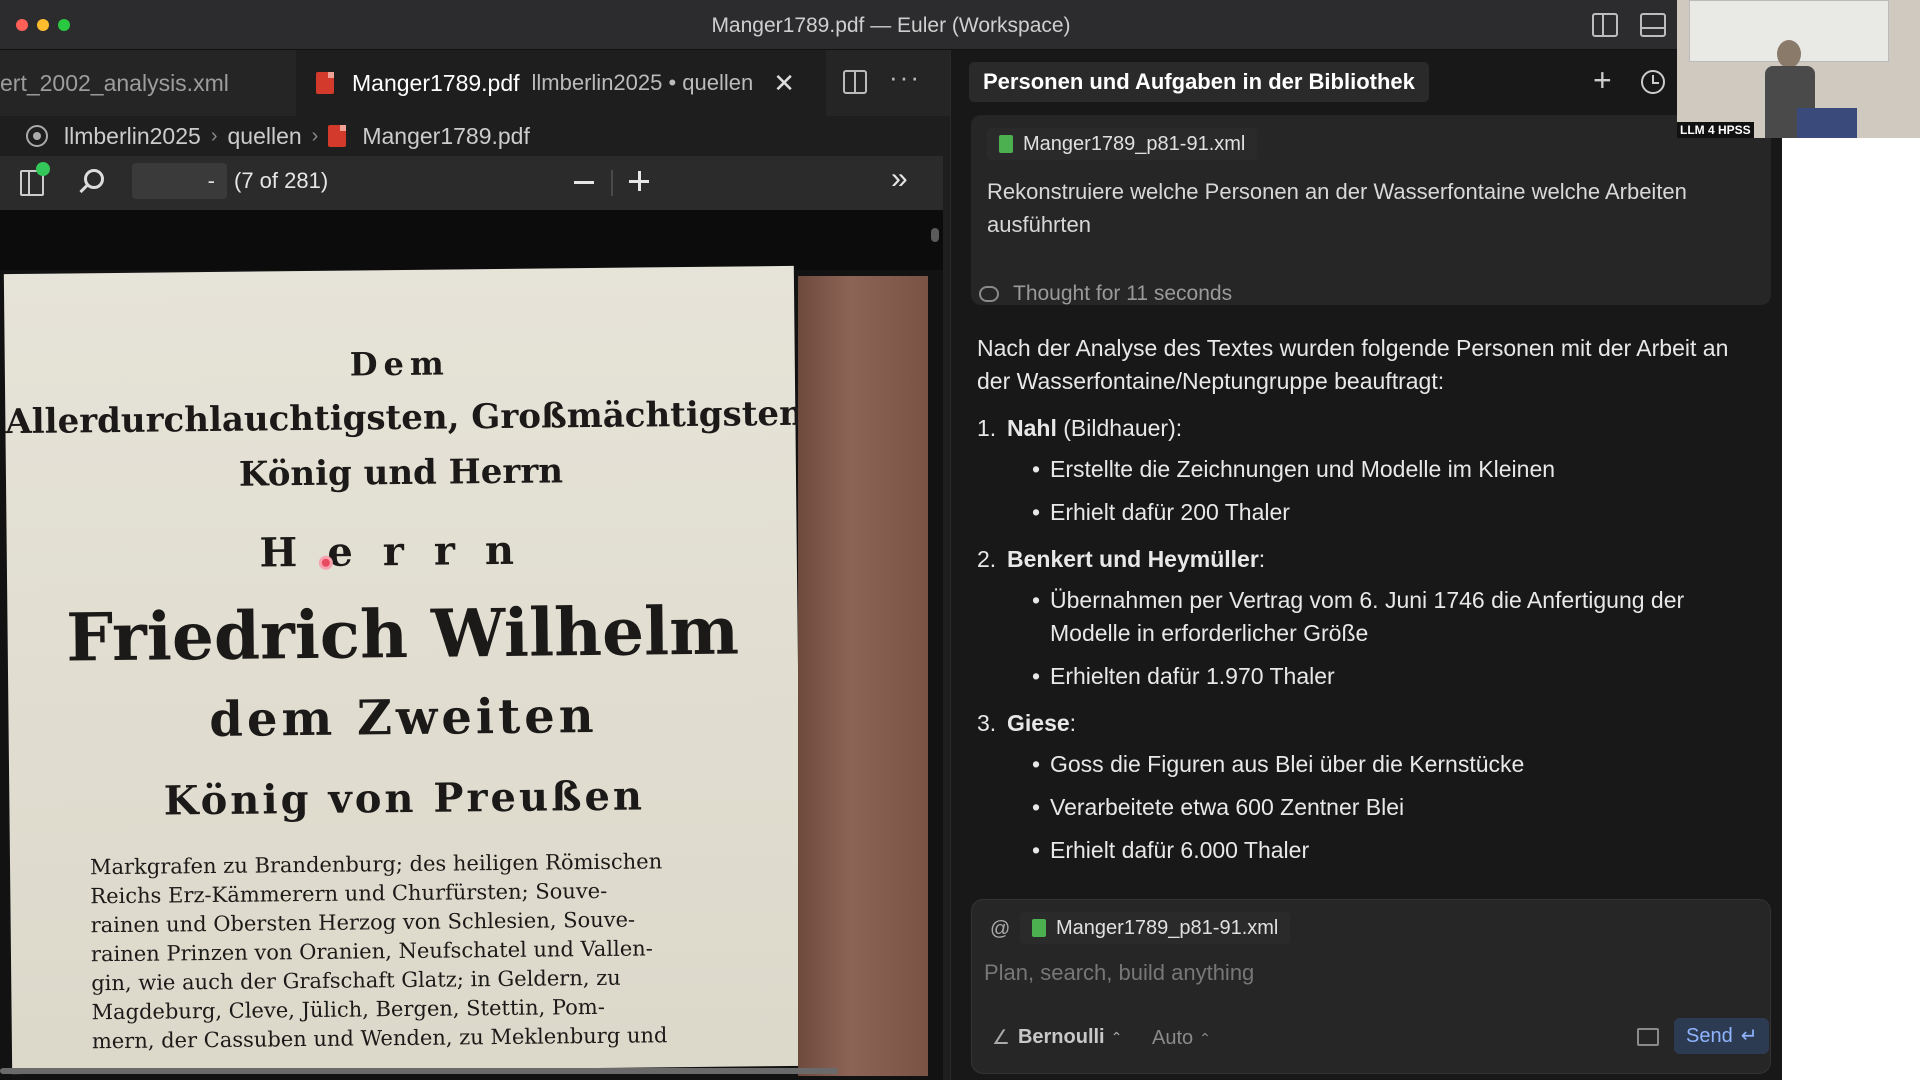  What do you see at coordinates (91, 181) in the screenshot?
I see `search-icon` at bounding box center [91, 181].